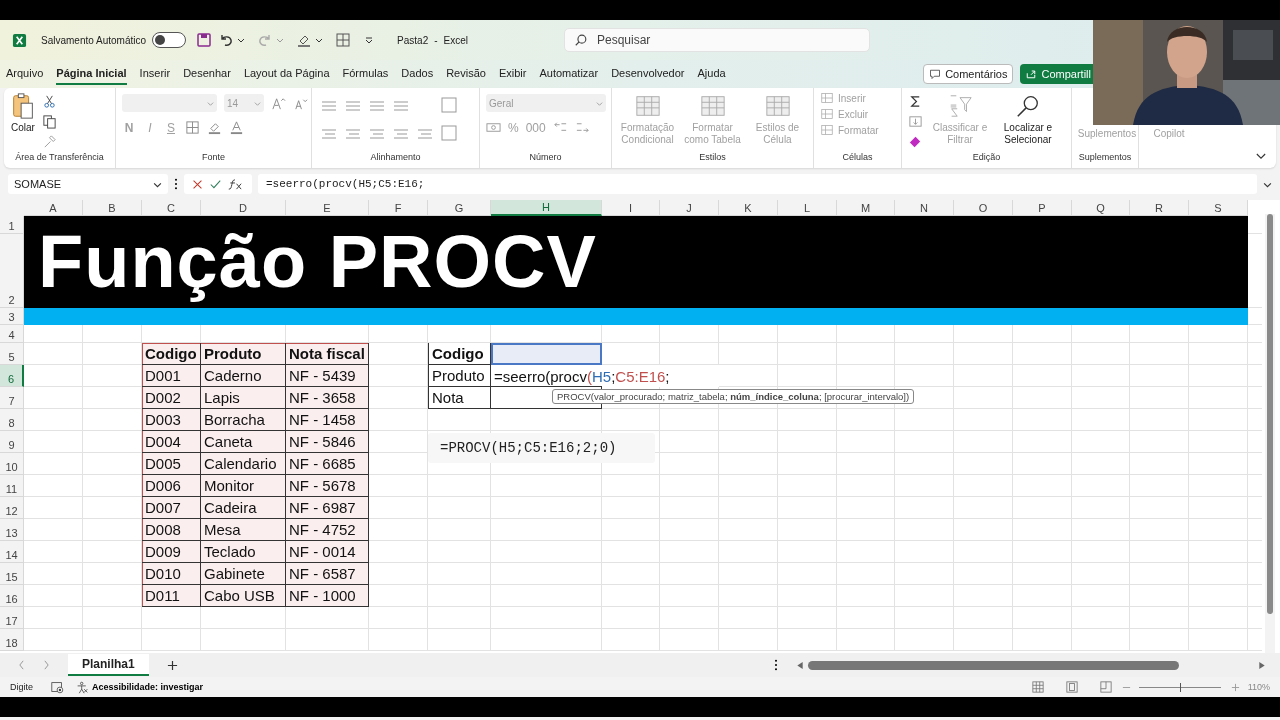 This screenshot has width=1280, height=720. Describe the element at coordinates (689, 208) in the screenshot. I see `column-header: J` at that location.